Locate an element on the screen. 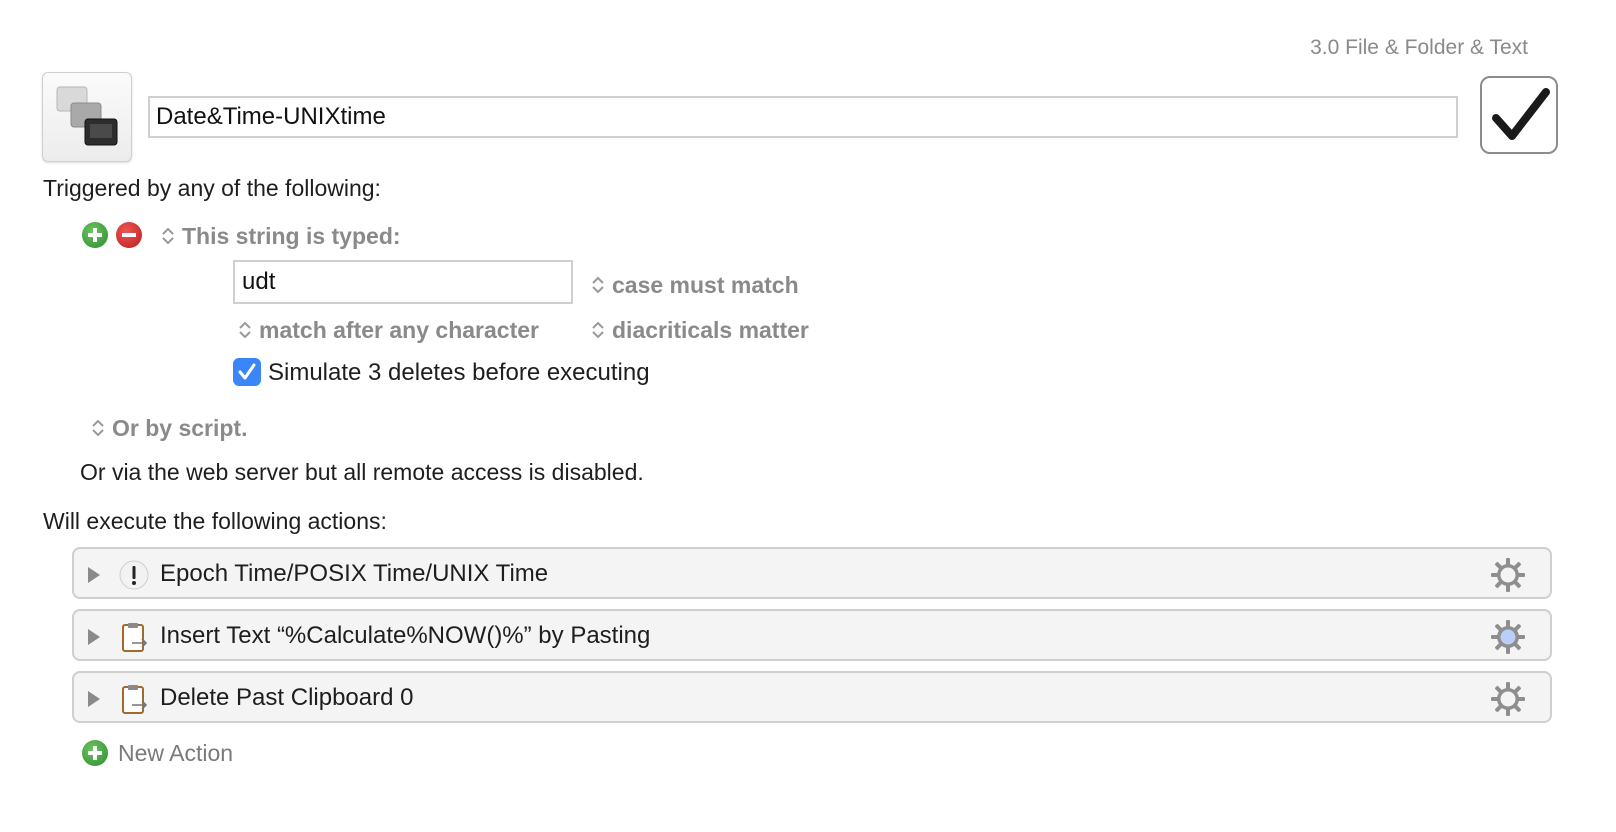 The height and width of the screenshot is (832, 1616). new-action-button is located at coordinates (95, 753).